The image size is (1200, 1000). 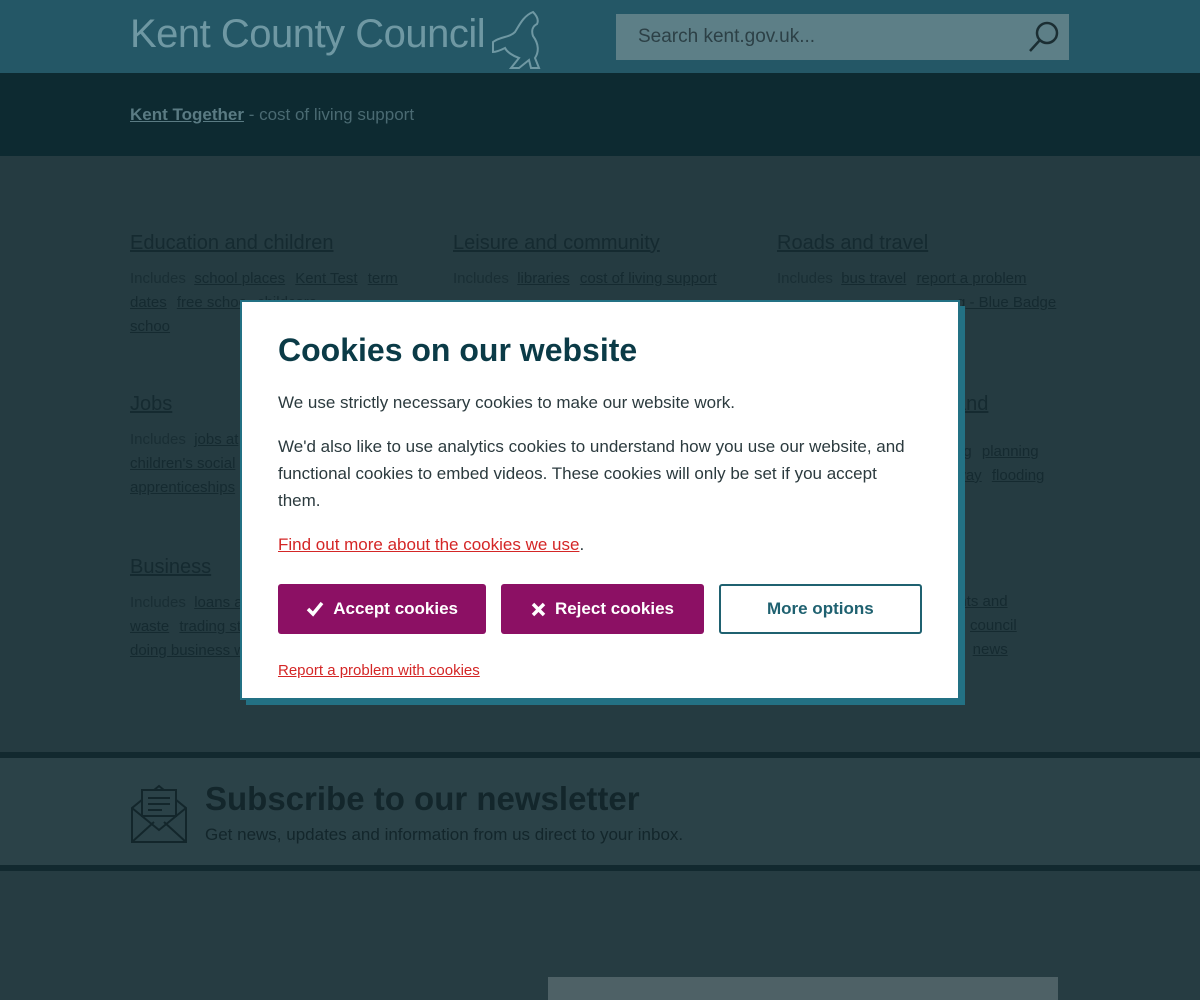 I want to click on category-council: ints andcouncils news, so click(x=1015, y=626).